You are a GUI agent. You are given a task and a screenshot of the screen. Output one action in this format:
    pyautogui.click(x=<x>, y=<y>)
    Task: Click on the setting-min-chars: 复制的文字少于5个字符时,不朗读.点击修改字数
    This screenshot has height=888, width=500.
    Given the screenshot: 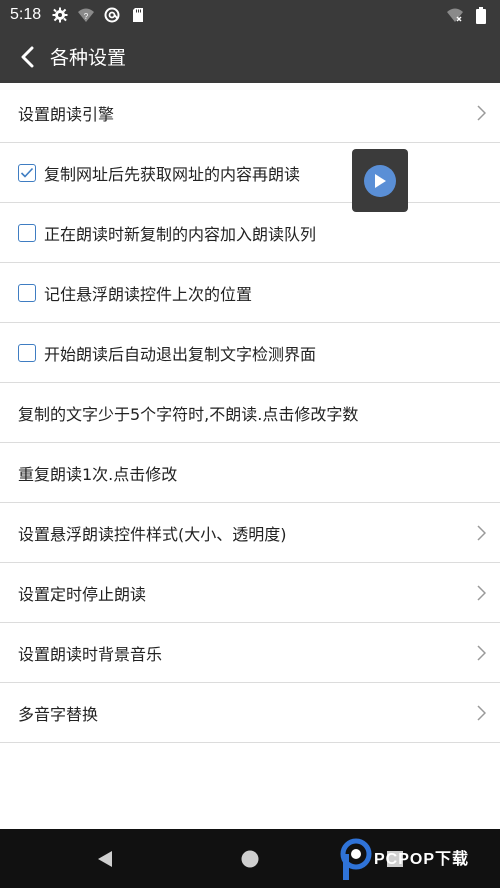 What is the action you would take?
    pyautogui.click(x=250, y=413)
    